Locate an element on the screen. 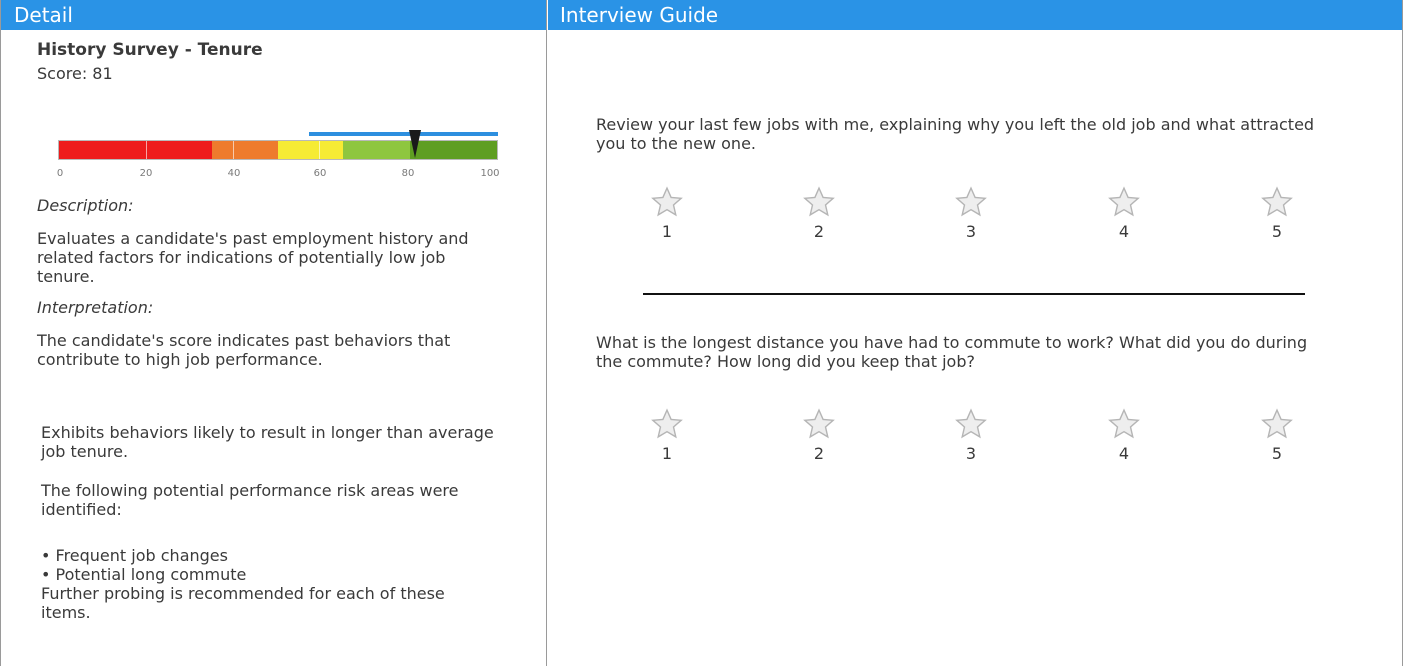 This screenshot has width=1403, height=666. gauge-tick: 100 is located at coordinates (490, 173).